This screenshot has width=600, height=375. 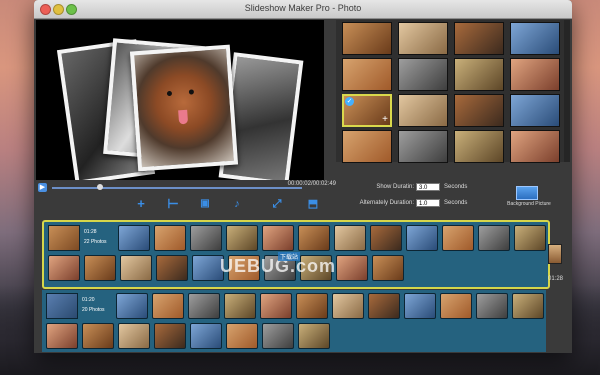 What do you see at coordinates (555, 254) in the screenshot?
I see `timeline-side-thumb` at bounding box center [555, 254].